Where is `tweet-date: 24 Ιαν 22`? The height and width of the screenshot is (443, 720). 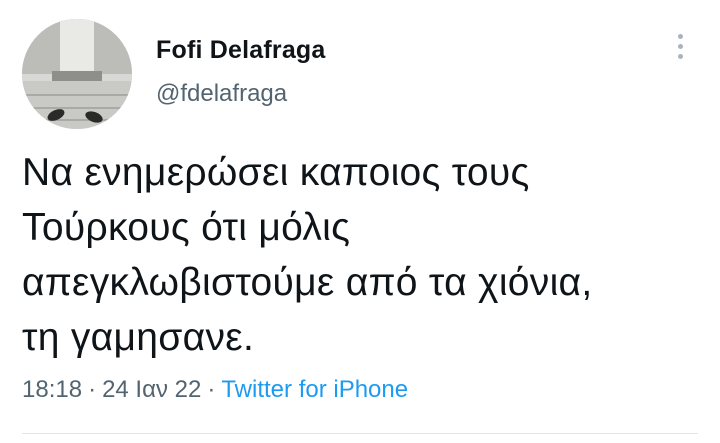 tweet-date: 24 Ιαν 22 is located at coordinates (151, 389).